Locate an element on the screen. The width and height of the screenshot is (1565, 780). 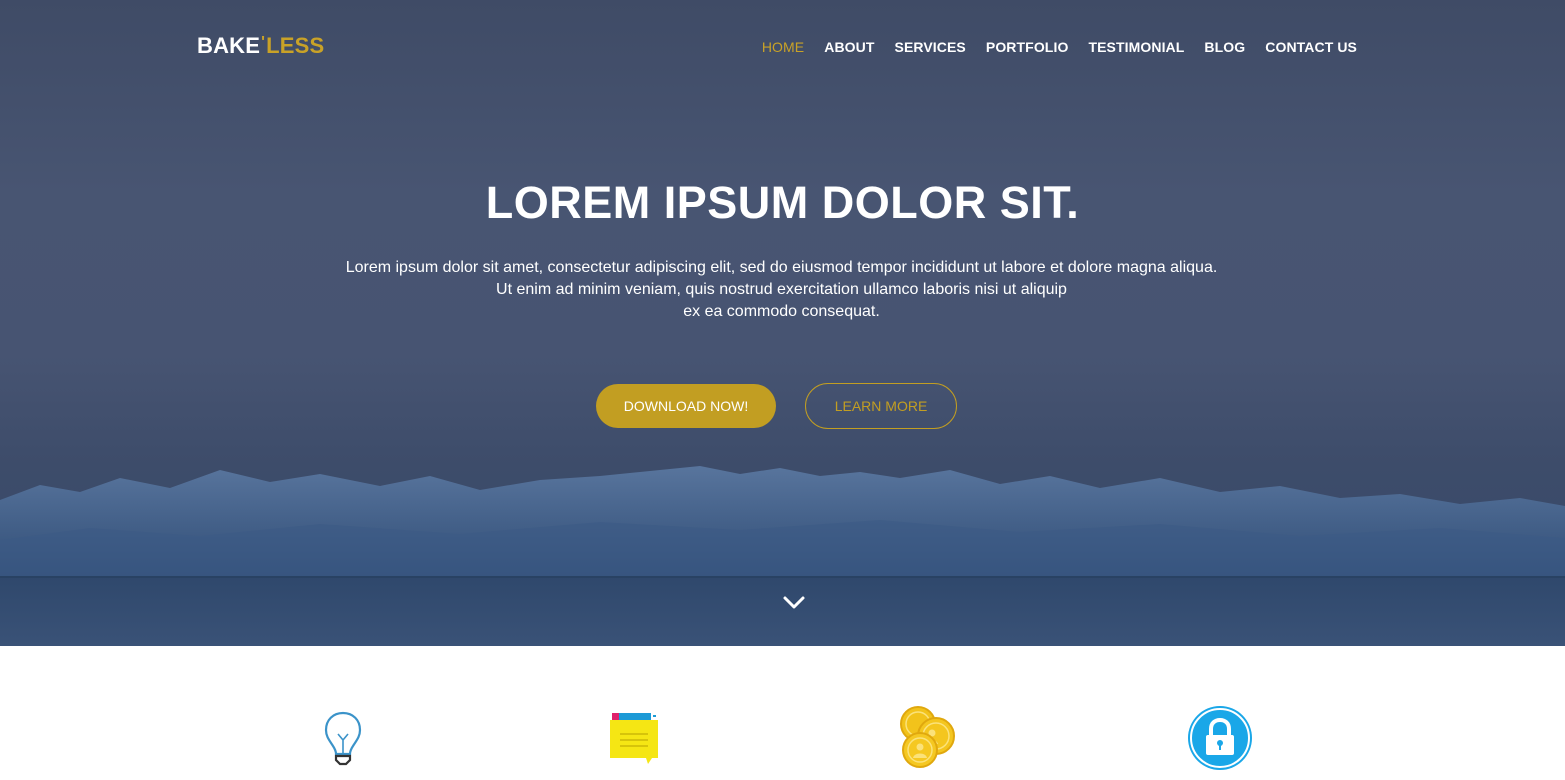
nav-item-about: ABOUT is located at coordinates (849, 47).